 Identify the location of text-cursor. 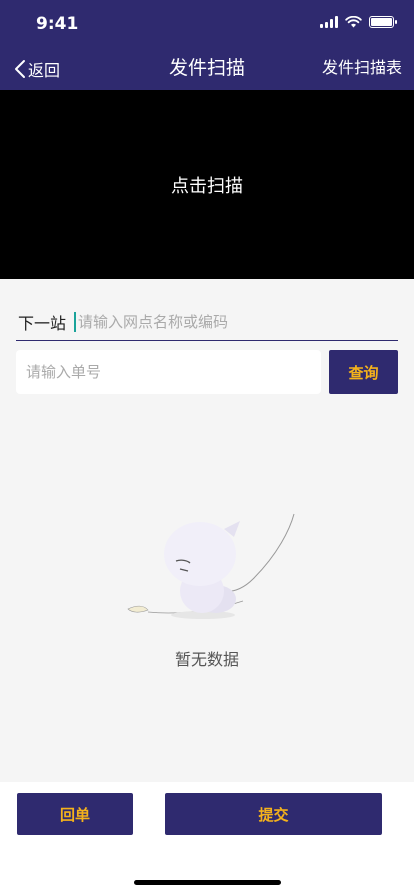
(75, 321).